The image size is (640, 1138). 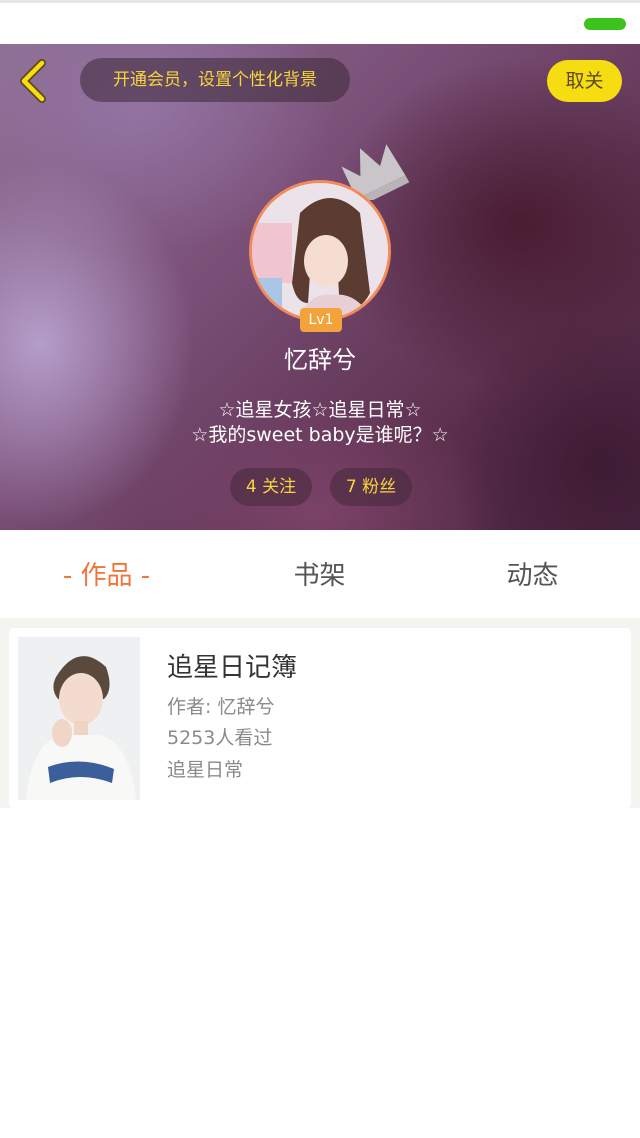 What do you see at coordinates (321, 320) in the screenshot?
I see `level-badge: Lv1` at bounding box center [321, 320].